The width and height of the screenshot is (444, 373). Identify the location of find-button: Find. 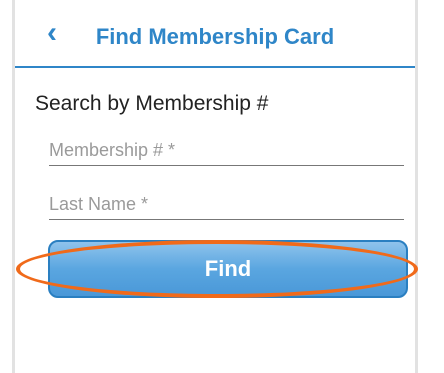
(228, 269).